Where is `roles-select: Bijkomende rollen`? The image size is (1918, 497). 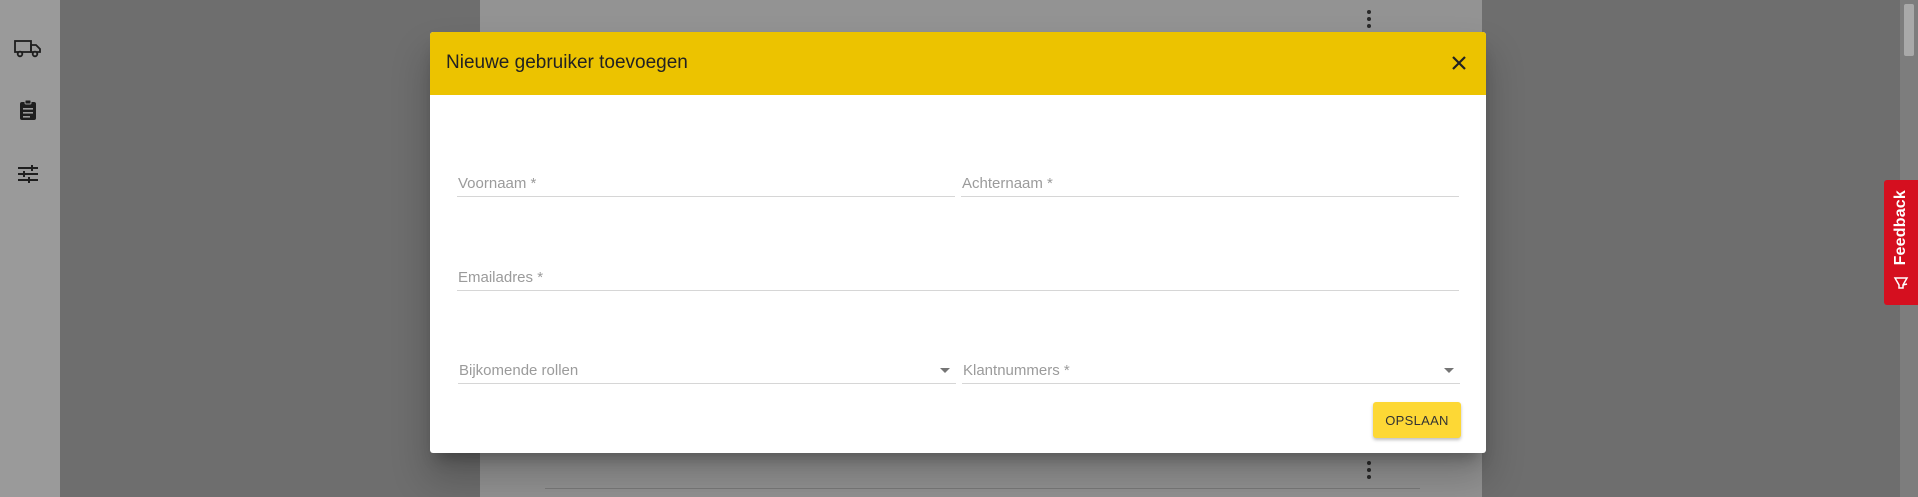 roles-select: Bijkomende rollen is located at coordinates (707, 370).